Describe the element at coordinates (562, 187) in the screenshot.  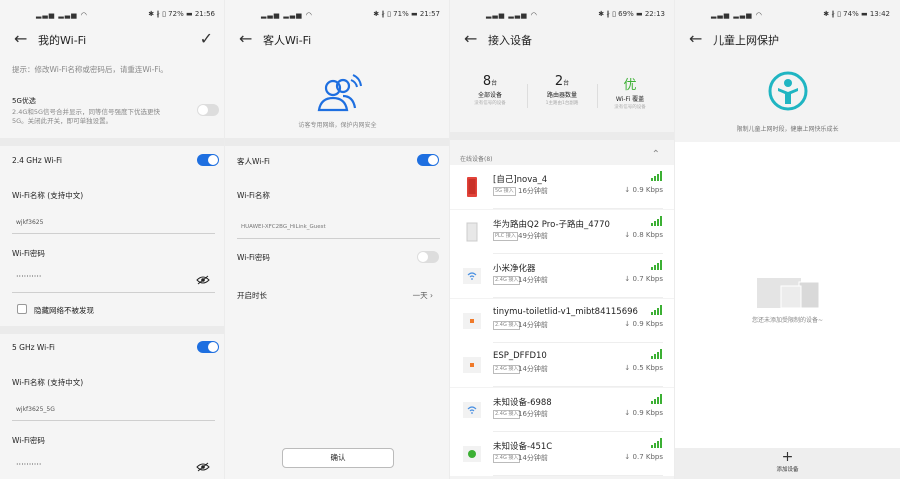
I see `device-row: [自己]nova_4 5G 接入 16分钟前 ↓ 0.9 Kbps` at that location.